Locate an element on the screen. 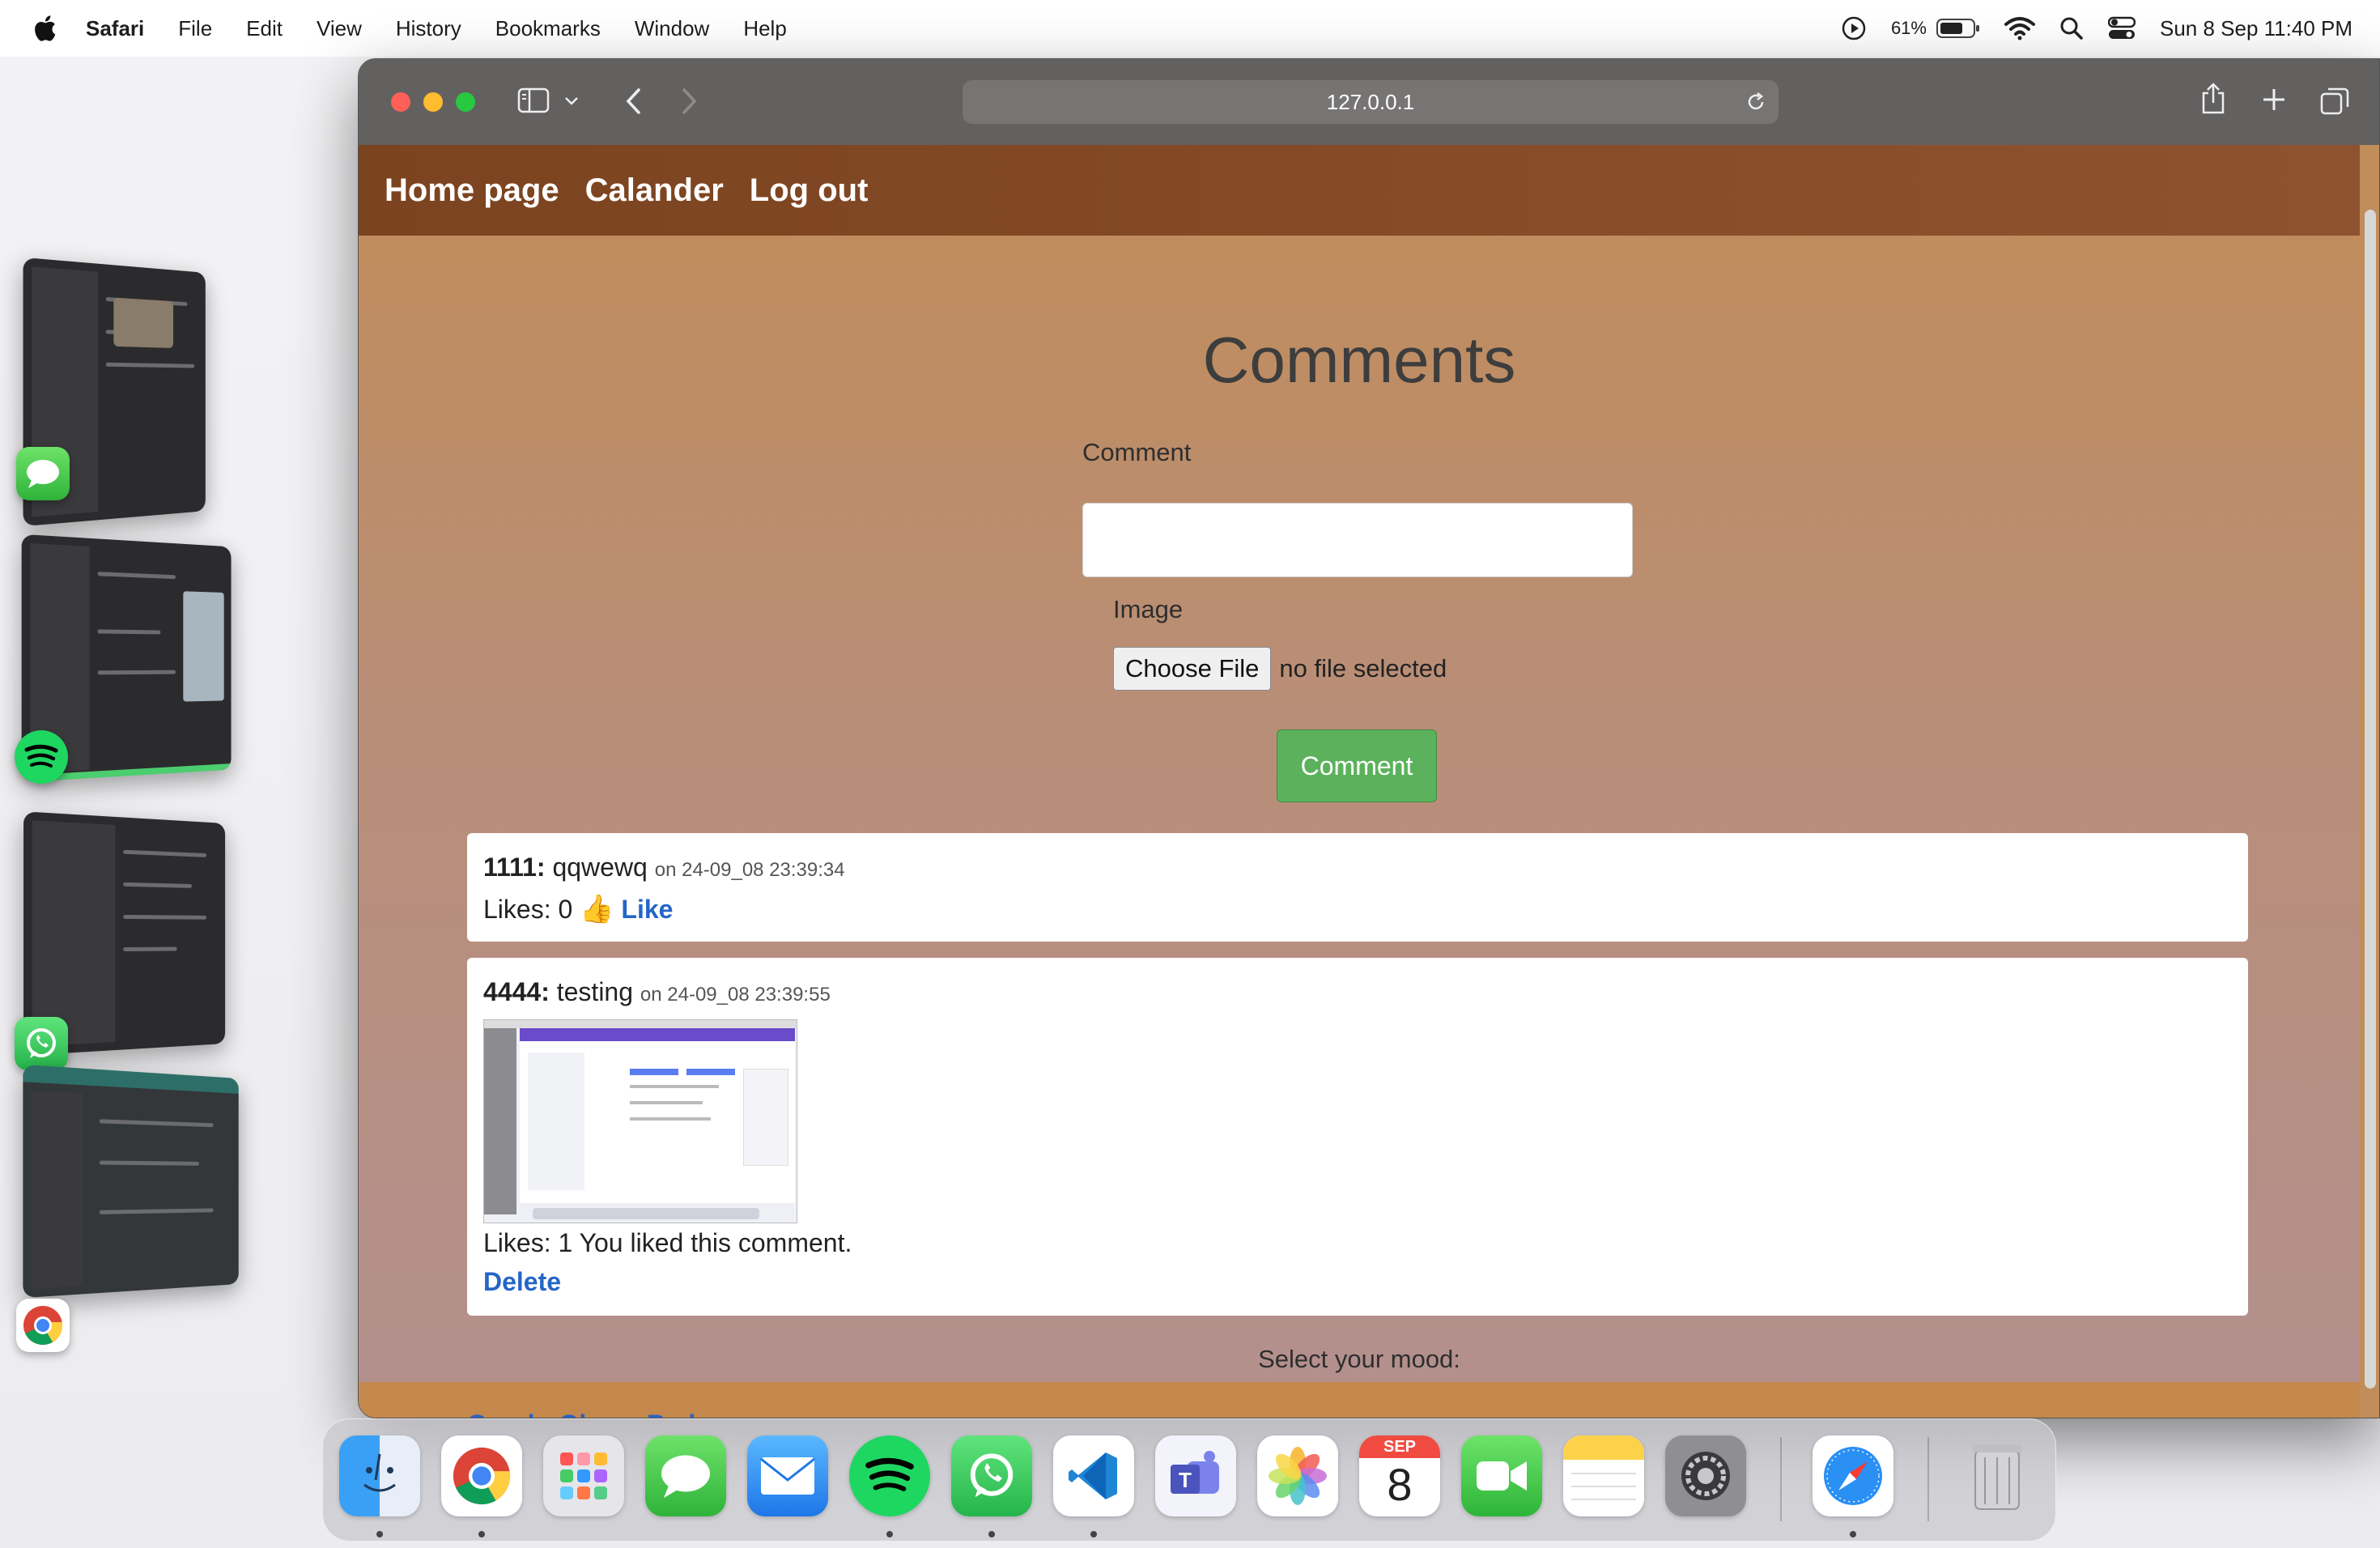  spotlight-search-icon is located at coordinates (2071, 28).